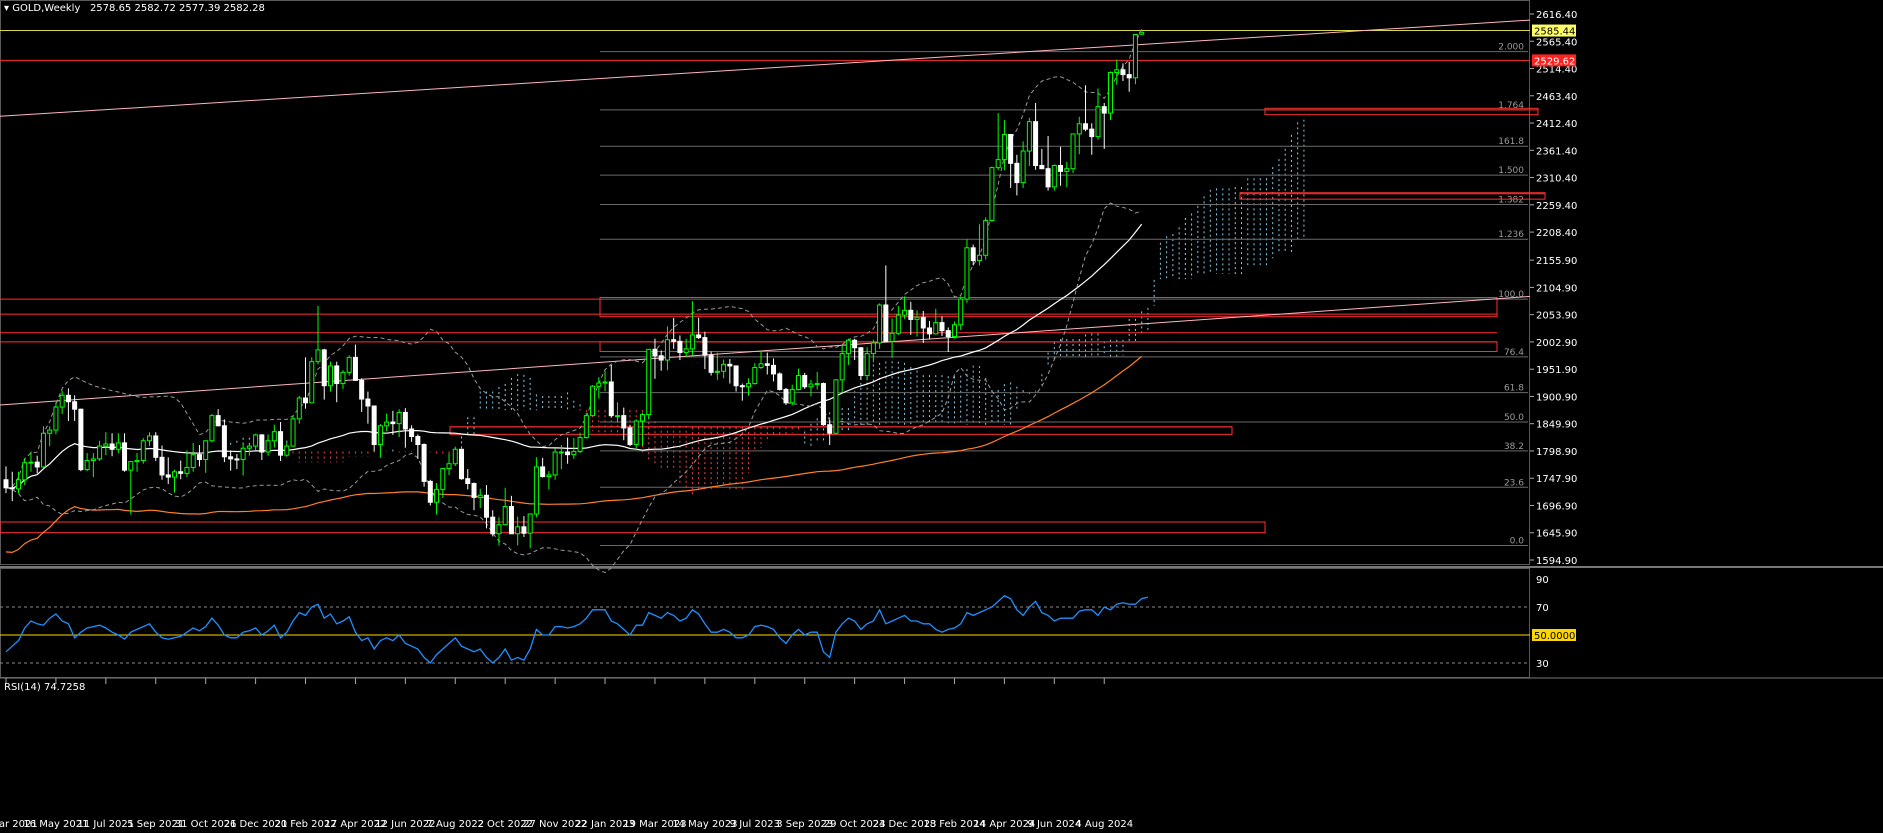 The width and height of the screenshot is (1883, 833). Describe the element at coordinates (1511, 200) in the screenshot. I see `fib-label: 1.382` at that location.